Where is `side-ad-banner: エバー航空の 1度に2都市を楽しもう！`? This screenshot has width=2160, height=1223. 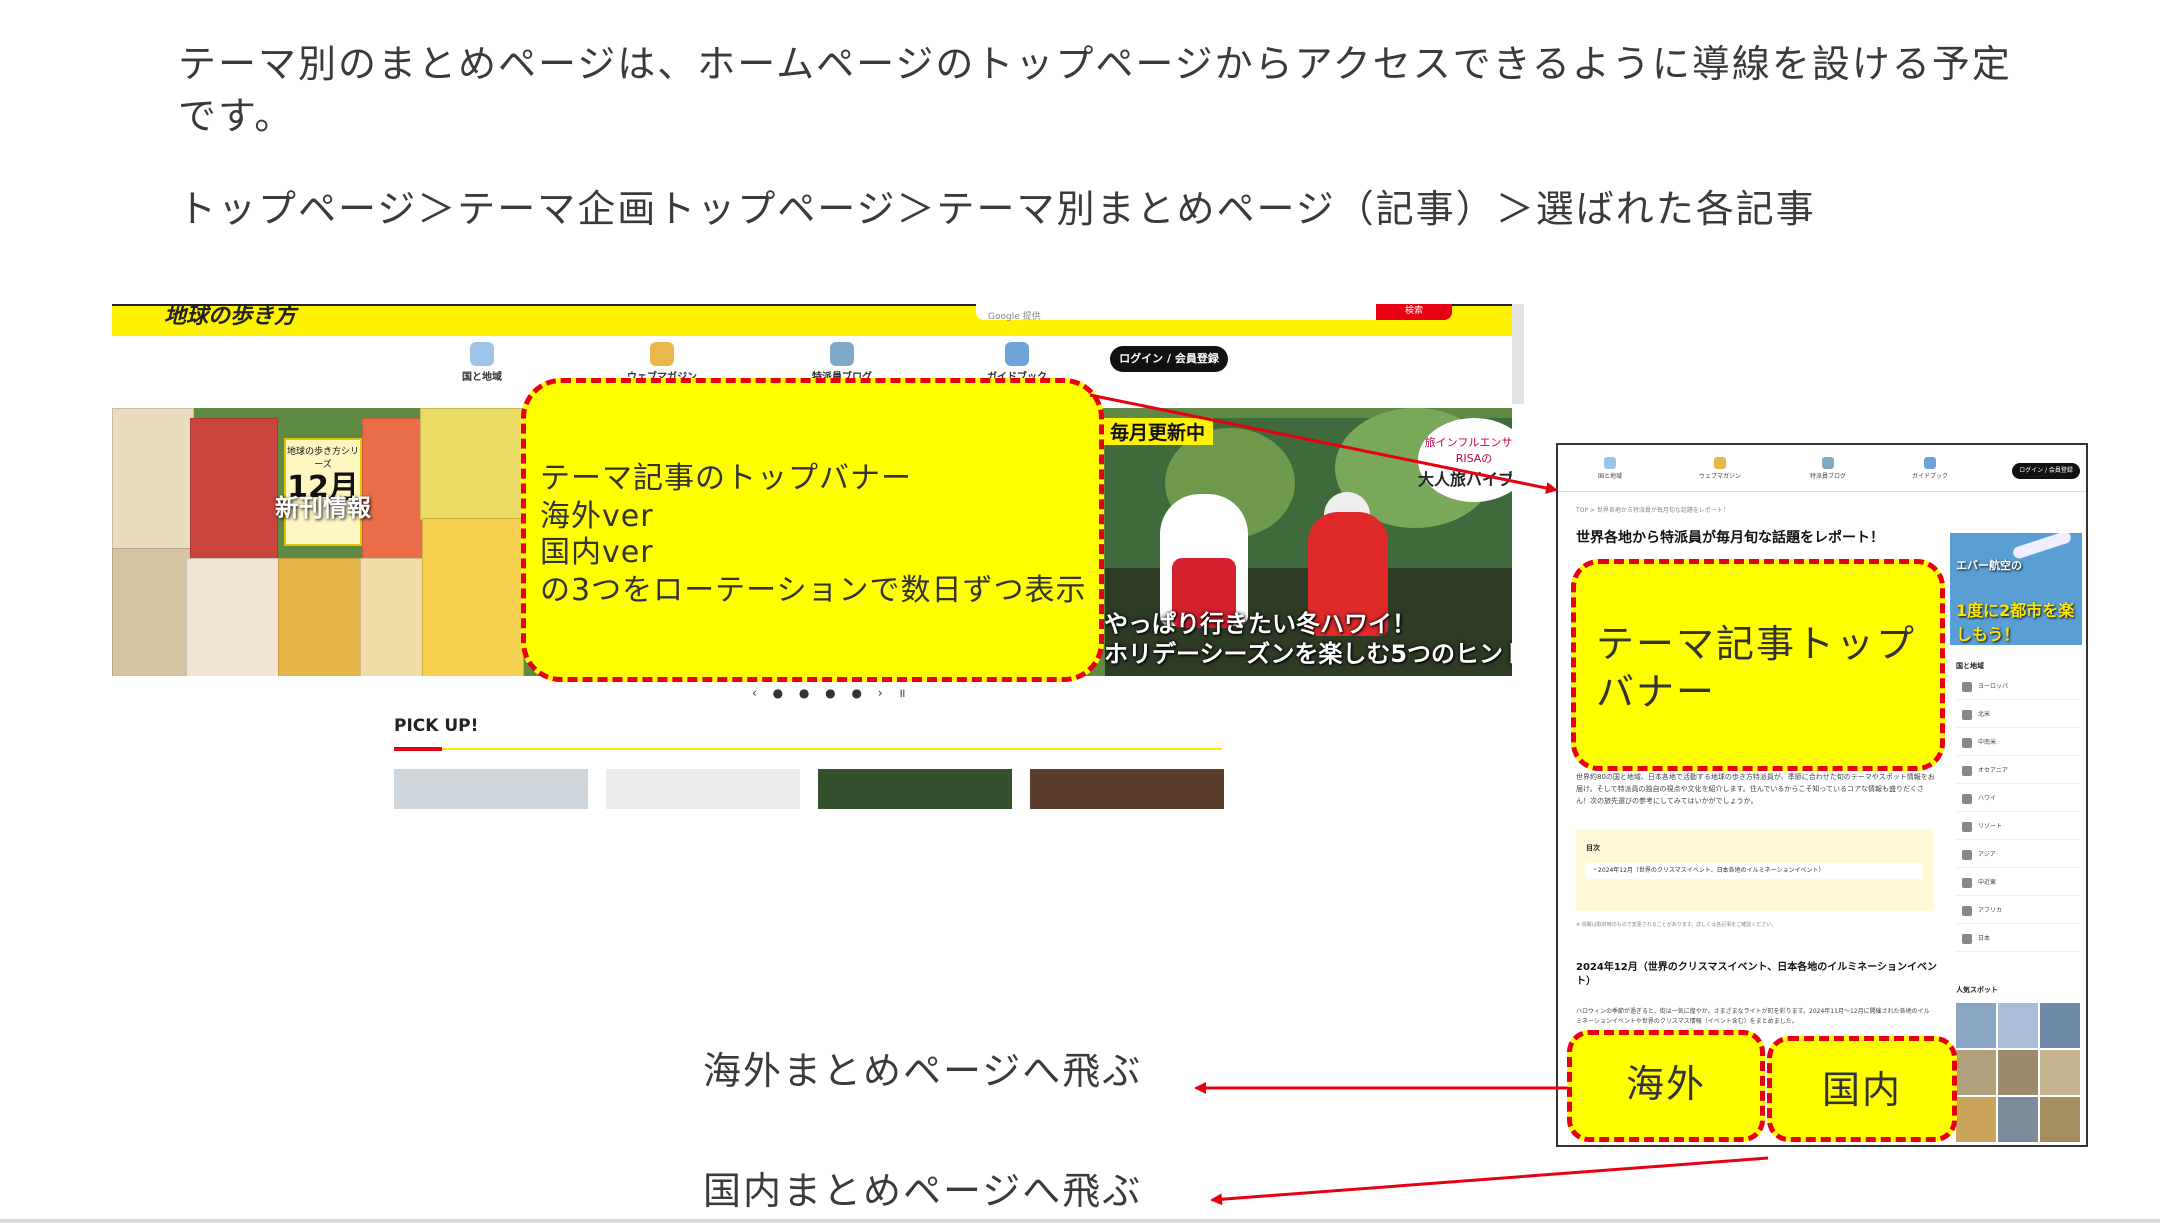
side-ad-banner: エバー航空の 1度に2都市を楽しもう！ is located at coordinates (2016, 589).